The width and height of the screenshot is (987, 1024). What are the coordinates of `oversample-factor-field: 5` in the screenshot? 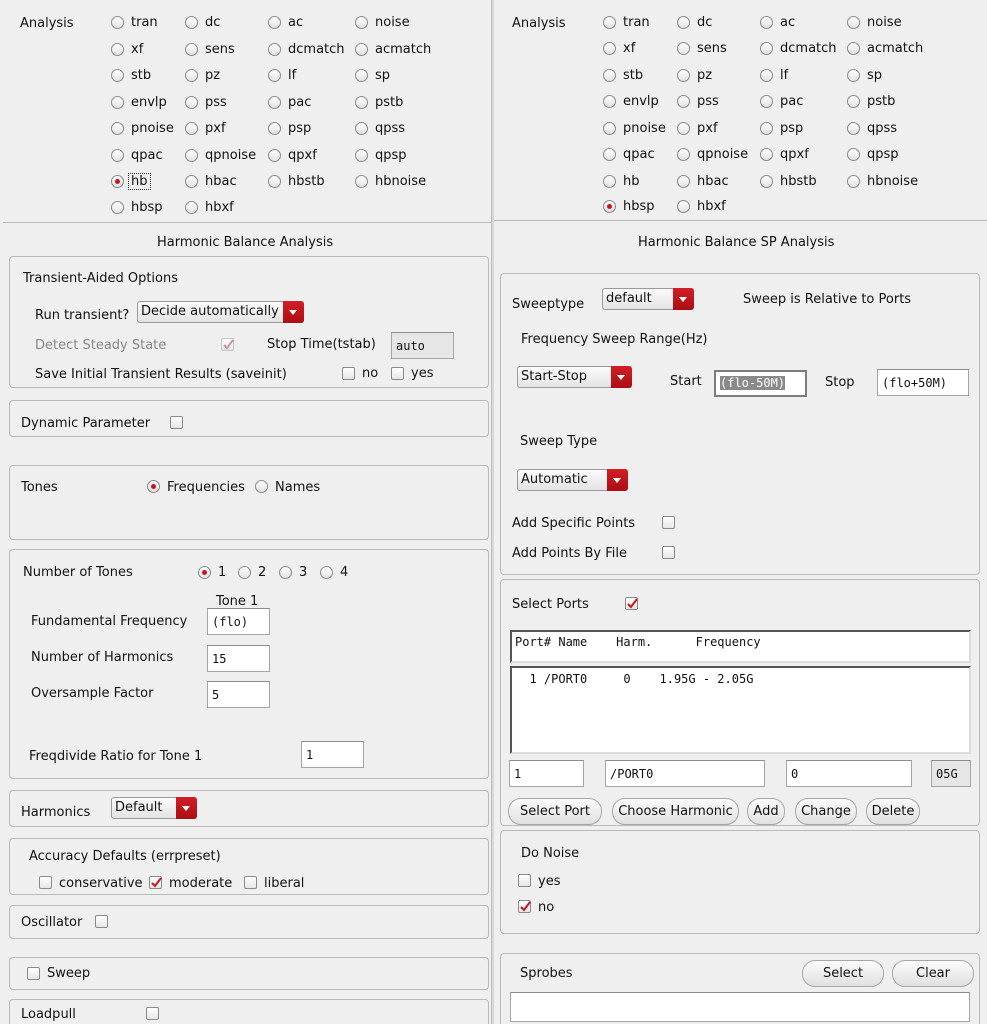 It's located at (238, 694).